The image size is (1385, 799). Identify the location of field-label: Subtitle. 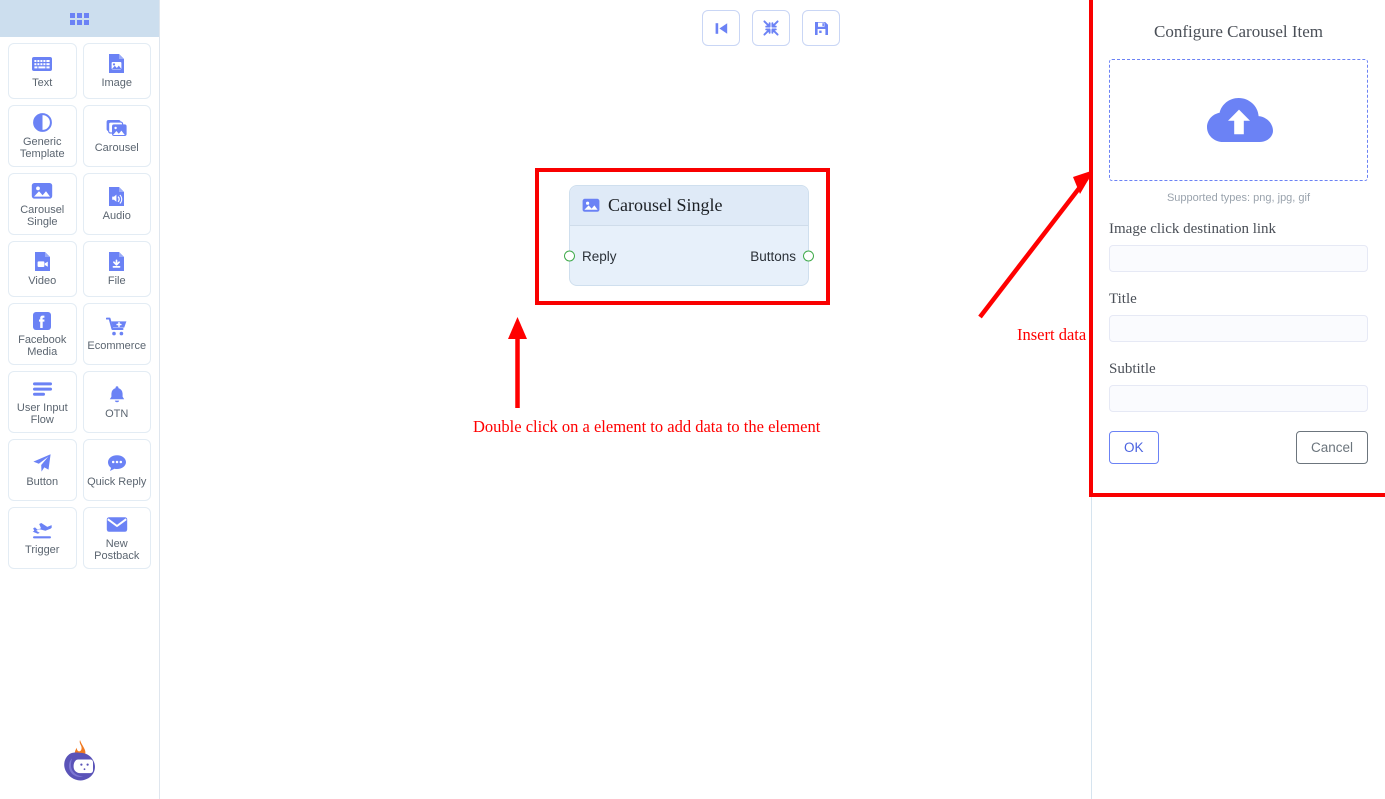
(1132, 369).